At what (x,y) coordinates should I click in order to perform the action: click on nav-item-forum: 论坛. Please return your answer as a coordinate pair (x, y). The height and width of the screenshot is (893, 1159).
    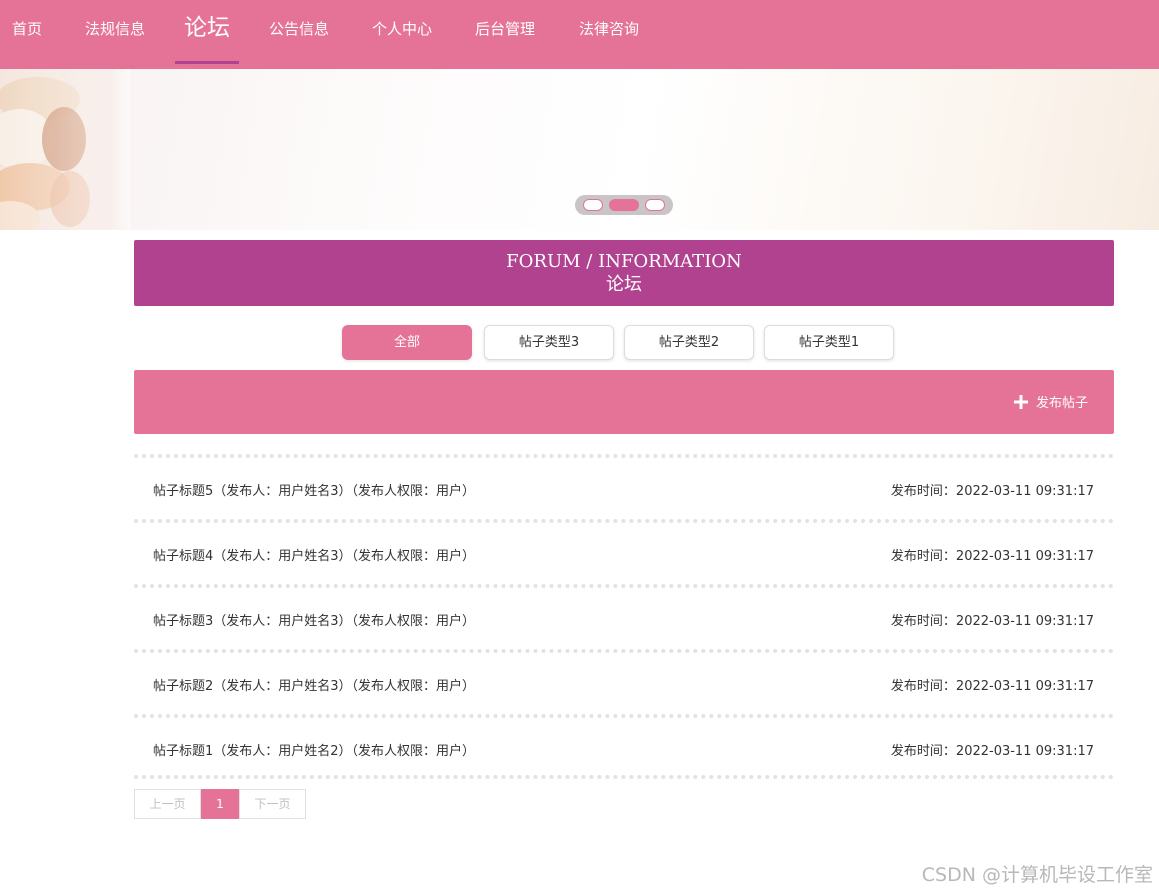
    Looking at the image, I should click on (207, 32).